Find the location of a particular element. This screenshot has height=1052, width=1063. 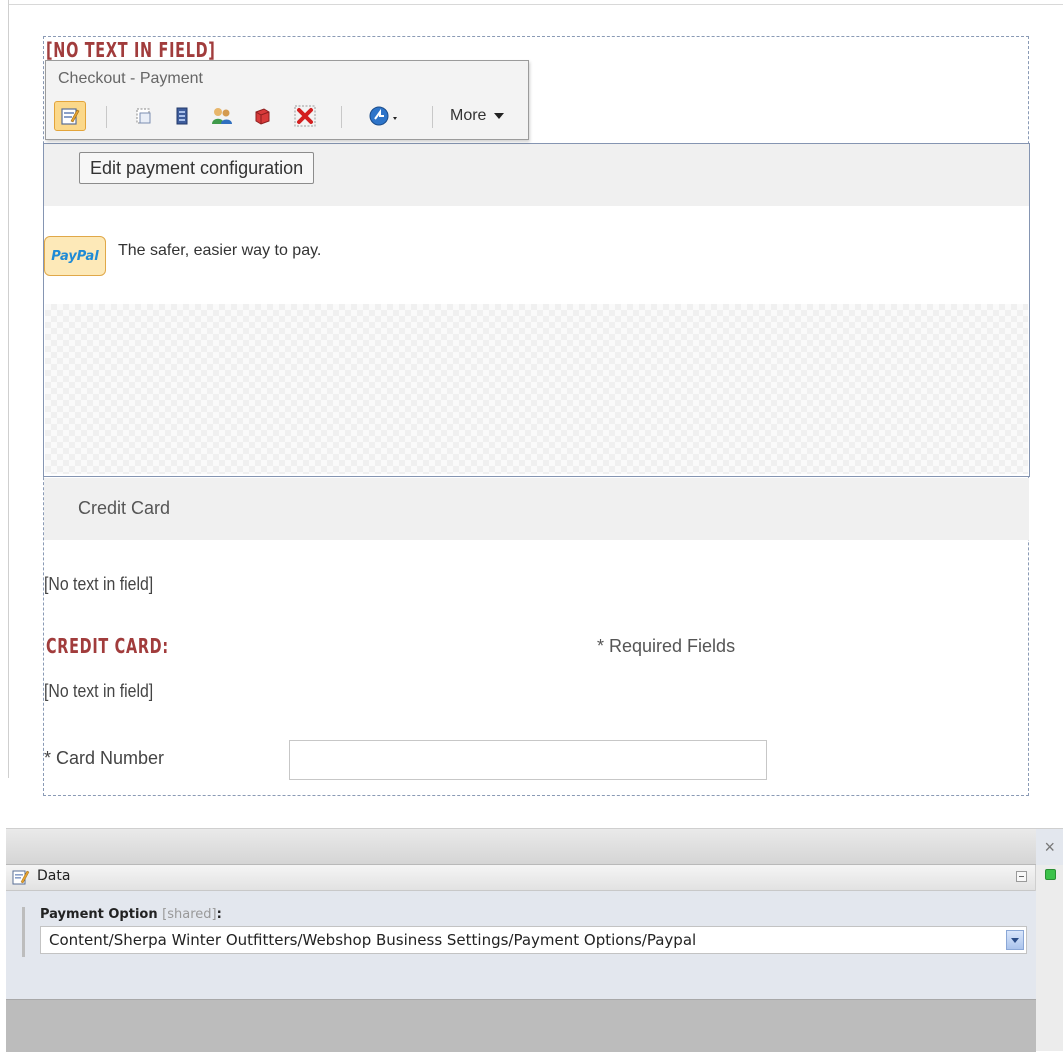

datasource-button is located at coordinates (182, 116).